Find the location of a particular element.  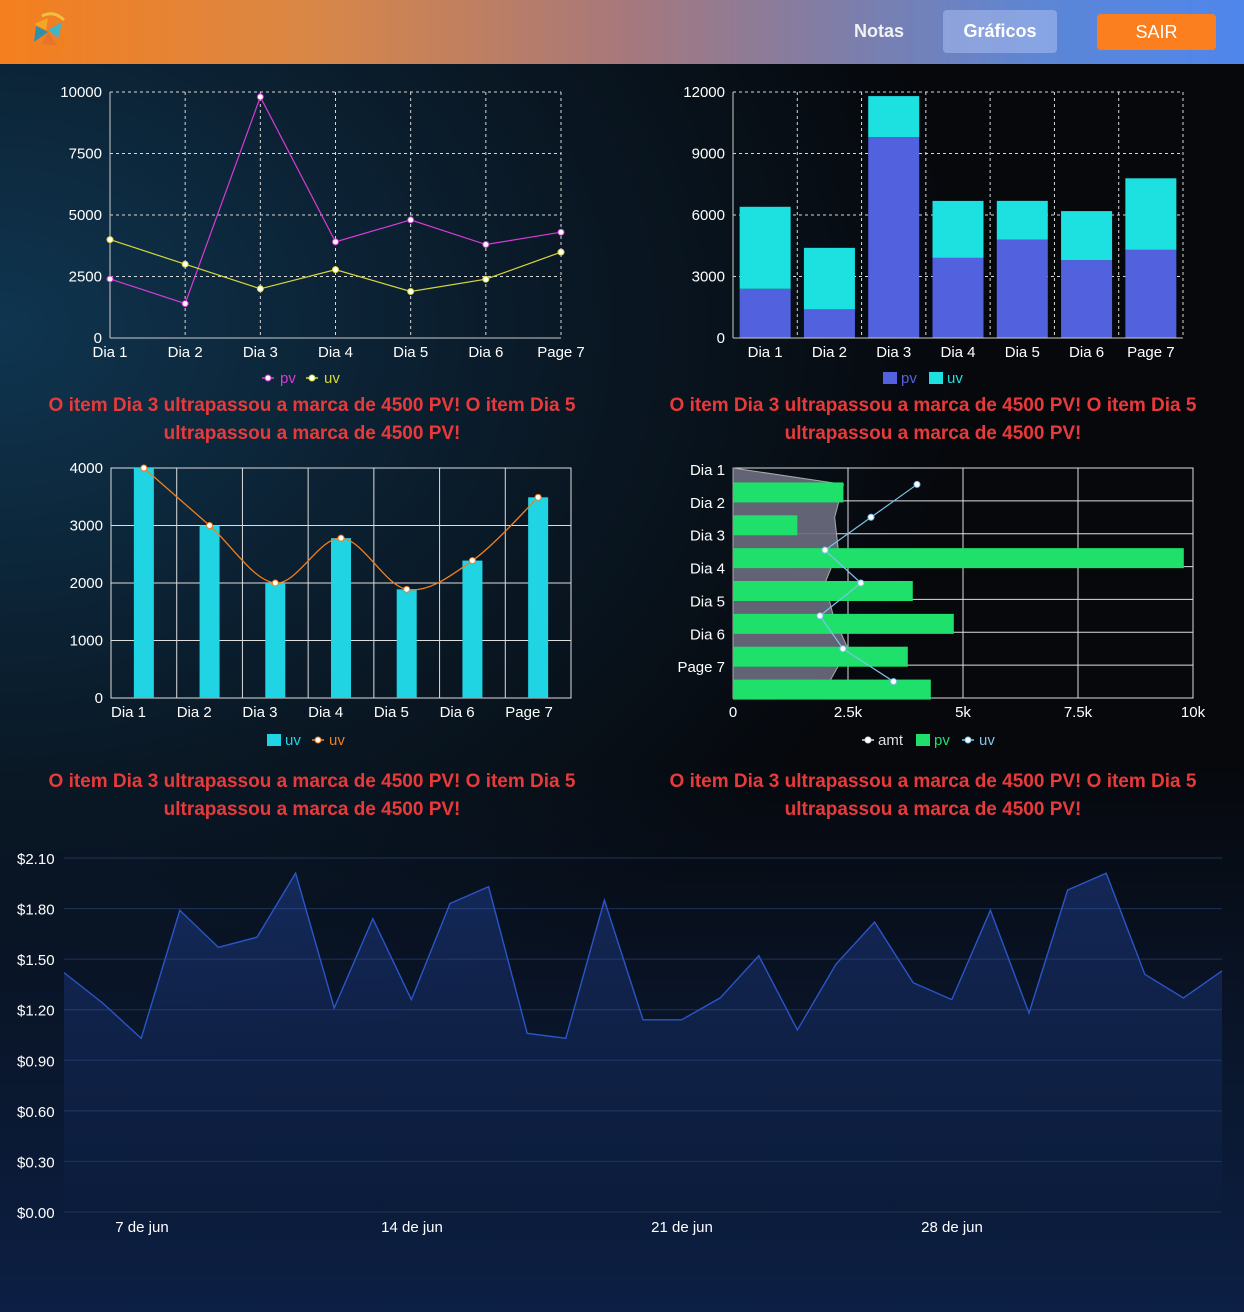

y-tick-label: Dia 2 is located at coordinates (707, 503).